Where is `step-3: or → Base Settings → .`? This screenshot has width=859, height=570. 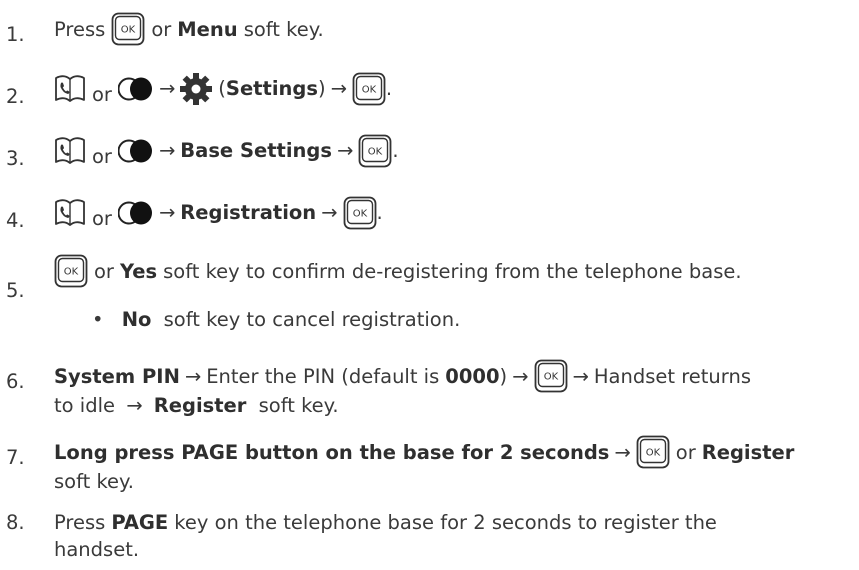 step-3: or → Base Settings → . is located at coordinates (226, 150).